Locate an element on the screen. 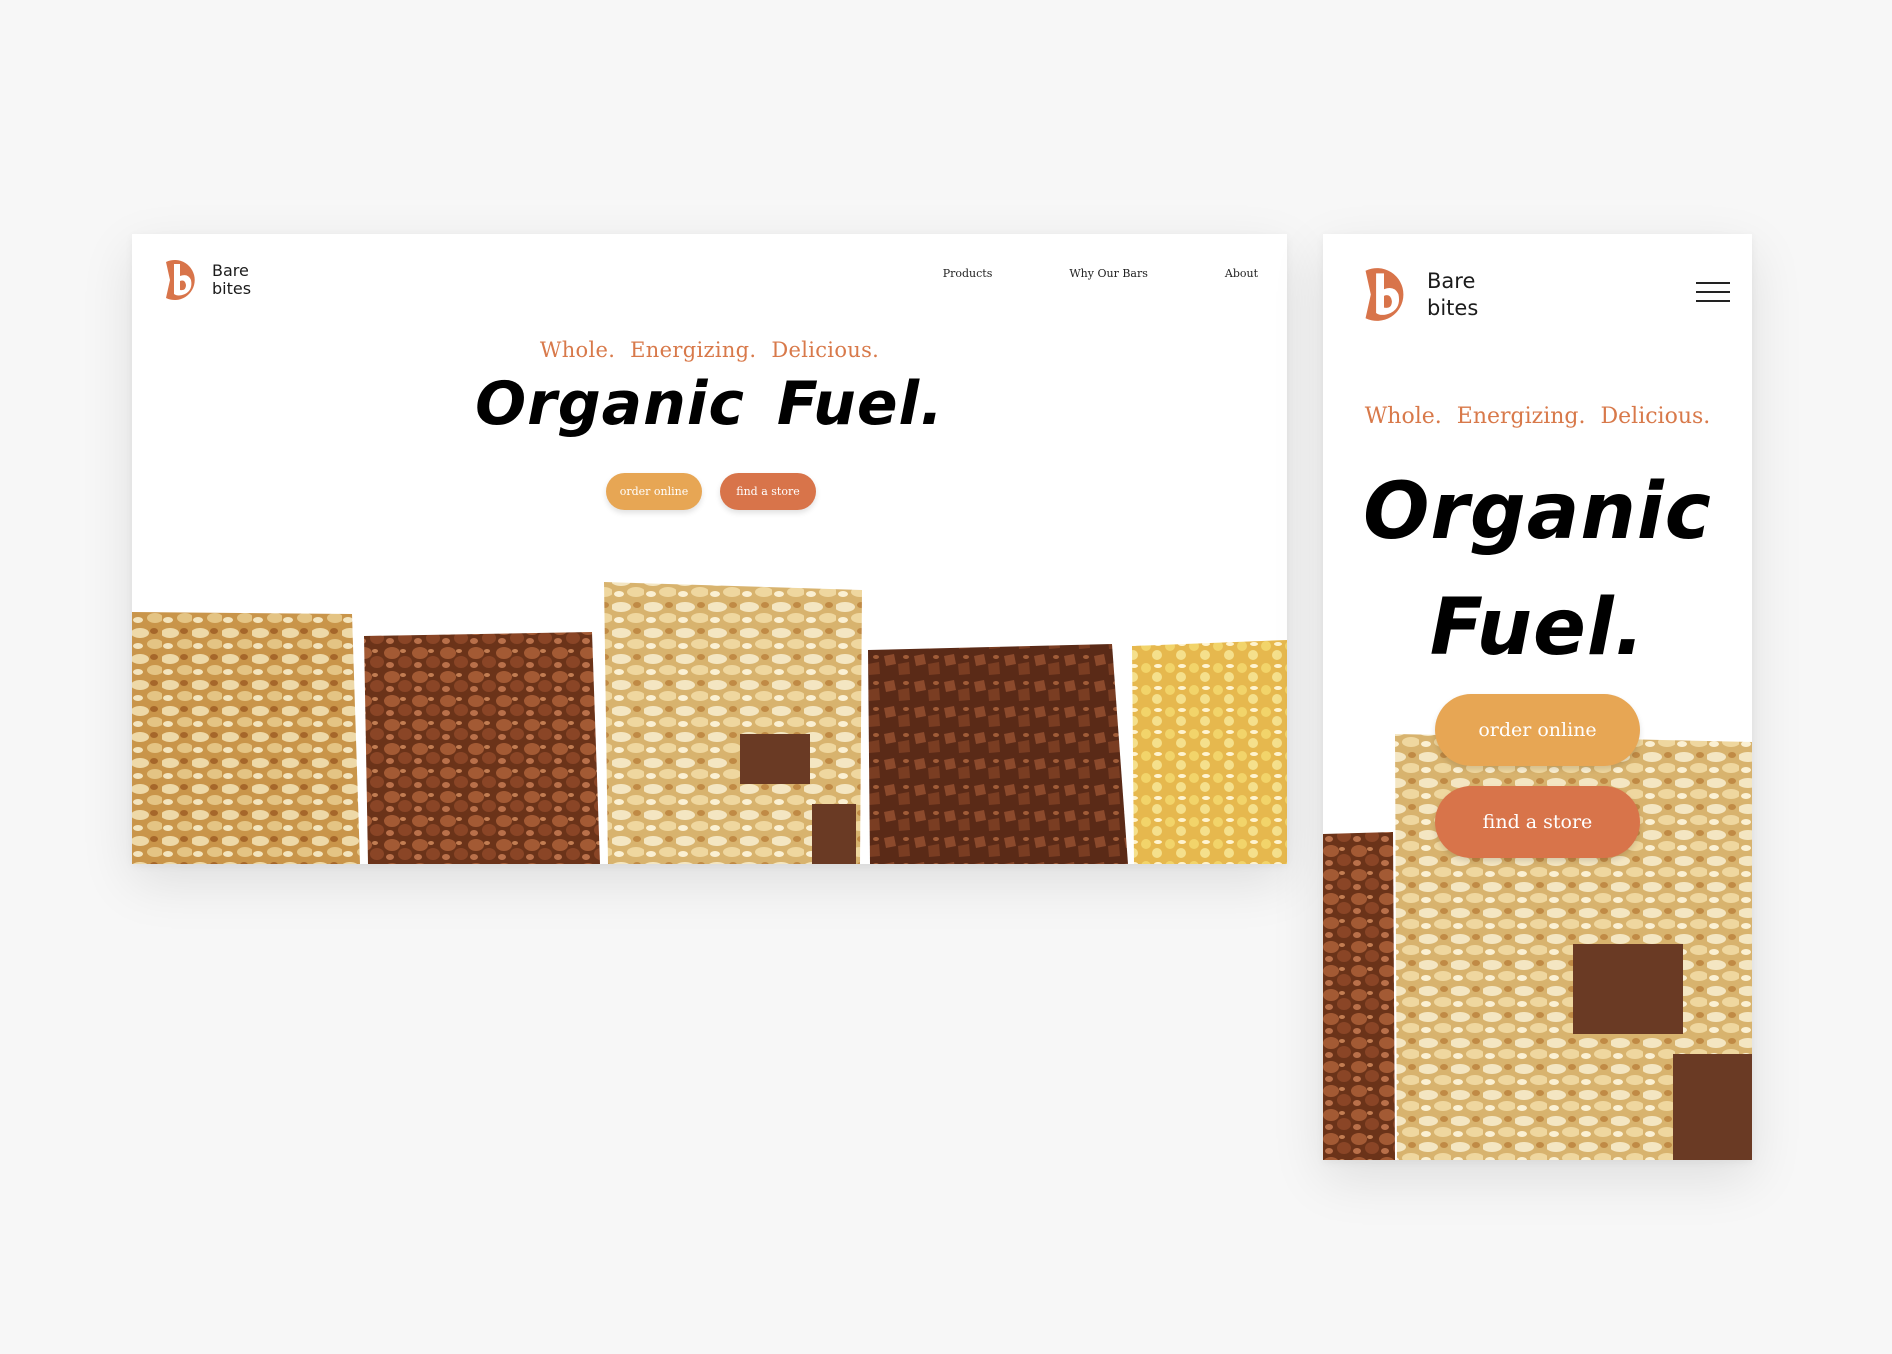  brand-name: Bare bites is located at coordinates (231, 280).